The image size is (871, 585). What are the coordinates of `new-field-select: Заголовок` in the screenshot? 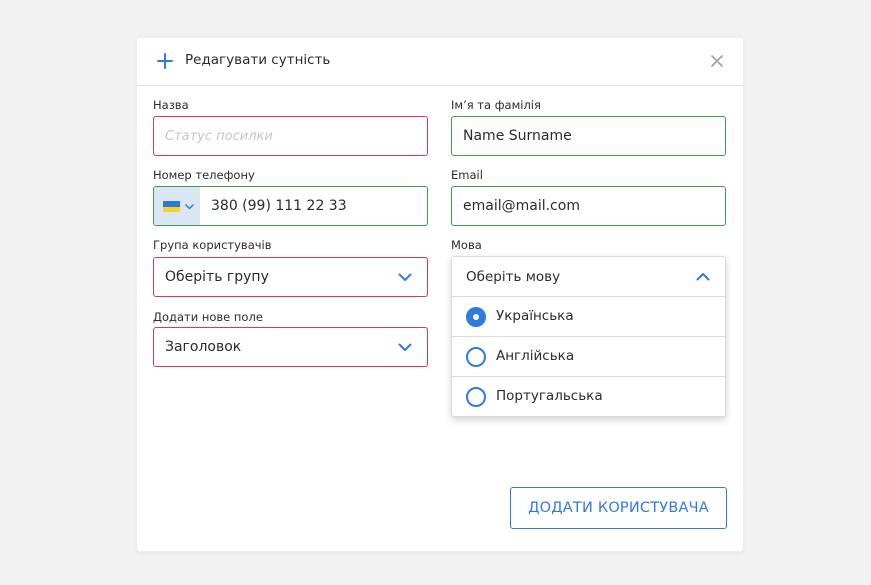 It's located at (290, 347).